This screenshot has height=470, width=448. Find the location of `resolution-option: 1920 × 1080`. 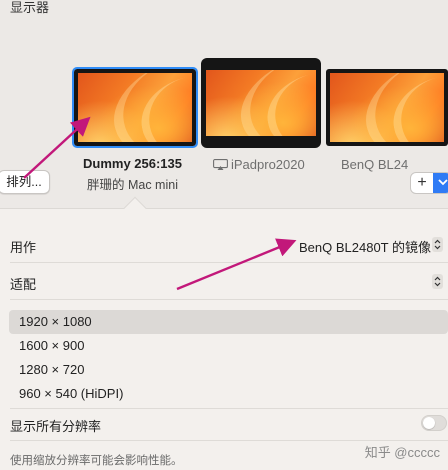

resolution-option: 1920 × 1080 is located at coordinates (228, 322).